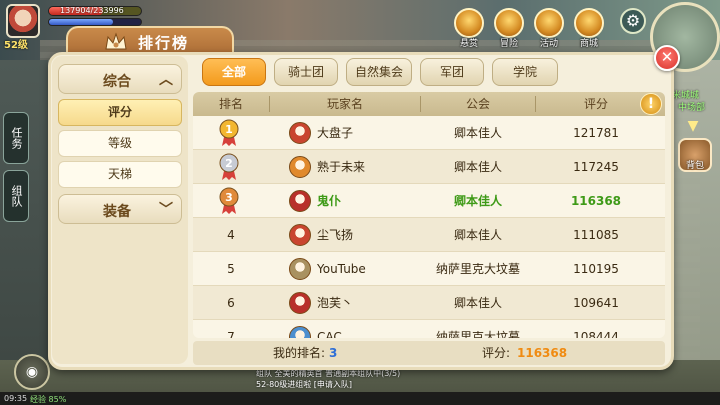  Describe the element at coordinates (306, 72) in the screenshot. I see `tab-knights: 骑士团` at that location.